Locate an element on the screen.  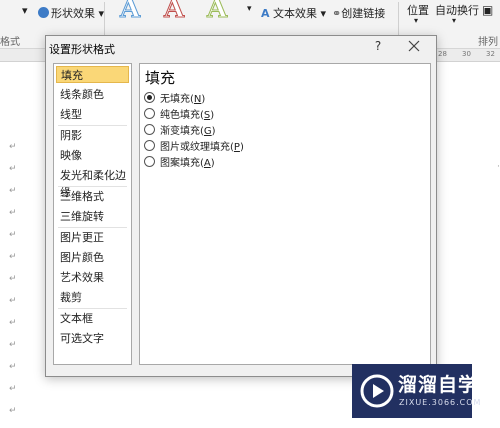
radio-label: 图片或纹理填充( is located at coordinates (197, 147).